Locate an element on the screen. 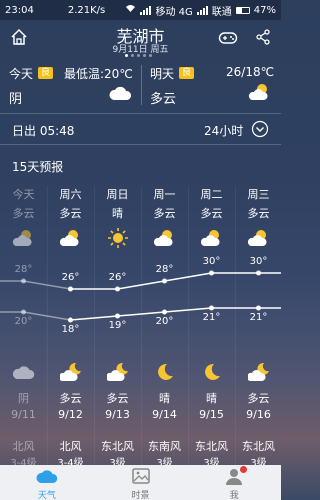 This screenshot has width=320, height=500. forecast-title: 15天预报 is located at coordinates (38, 167).